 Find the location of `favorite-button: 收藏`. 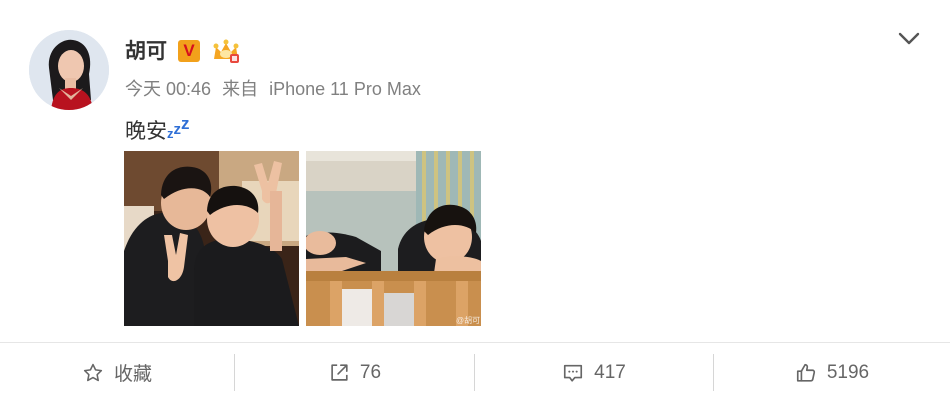

favorite-button: 收藏 is located at coordinates (117, 372).